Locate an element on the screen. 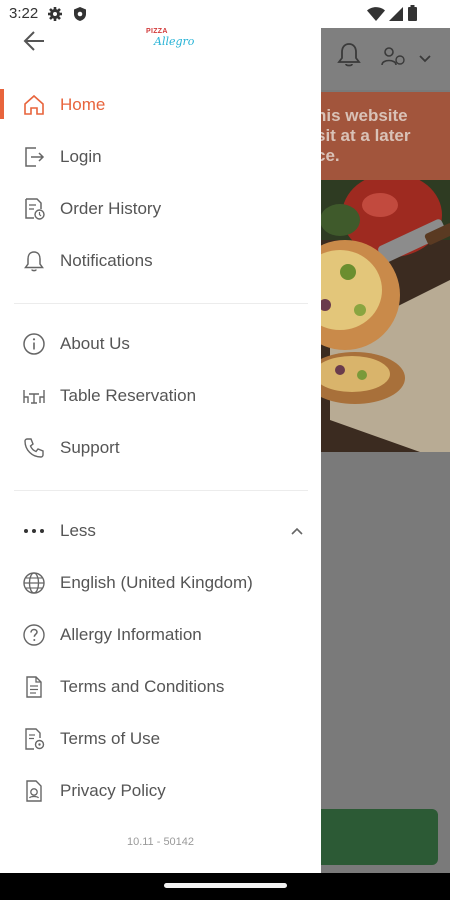 This screenshot has height=900, width=450. info-icon is located at coordinates (34, 344).